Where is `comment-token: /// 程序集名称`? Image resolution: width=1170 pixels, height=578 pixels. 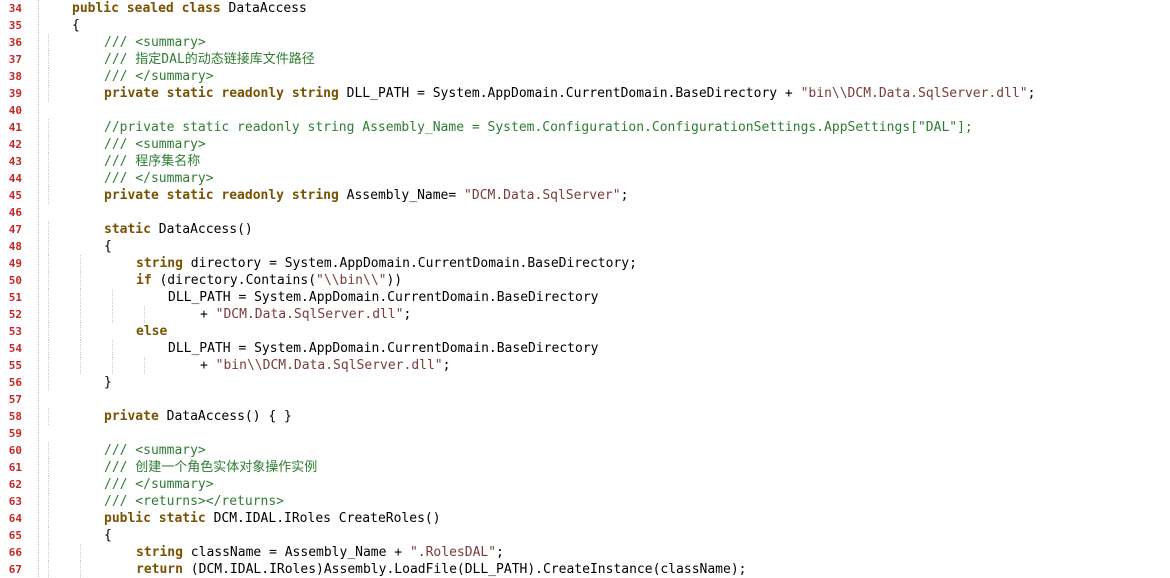 comment-token: /// 程序集名称 is located at coordinates (152, 161).